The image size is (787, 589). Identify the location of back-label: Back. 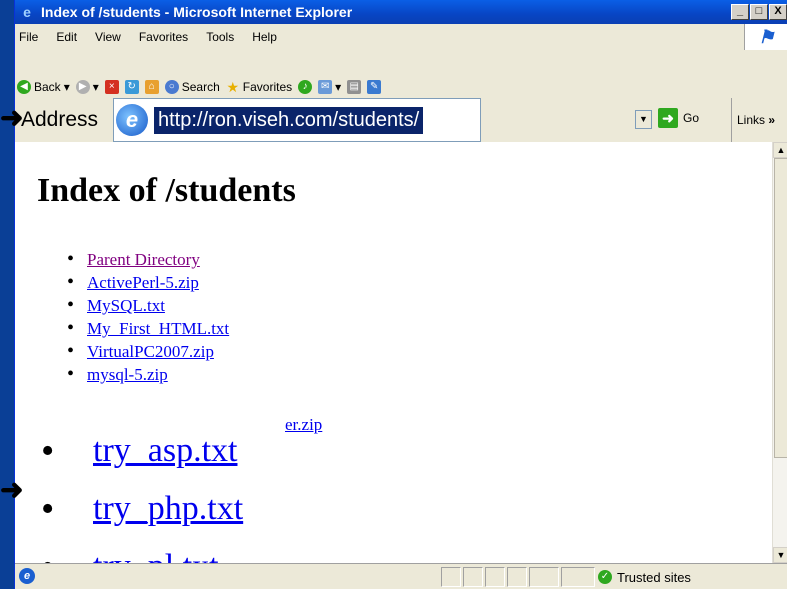
(47, 87).